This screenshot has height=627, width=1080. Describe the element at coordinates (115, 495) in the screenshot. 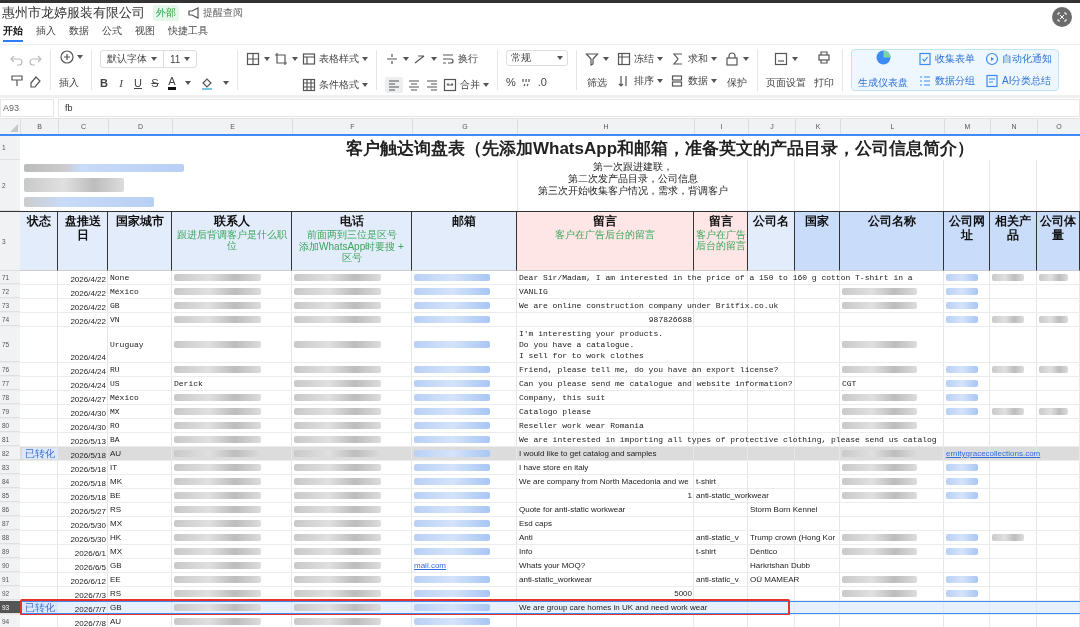

I see `country-text: BE` at that location.